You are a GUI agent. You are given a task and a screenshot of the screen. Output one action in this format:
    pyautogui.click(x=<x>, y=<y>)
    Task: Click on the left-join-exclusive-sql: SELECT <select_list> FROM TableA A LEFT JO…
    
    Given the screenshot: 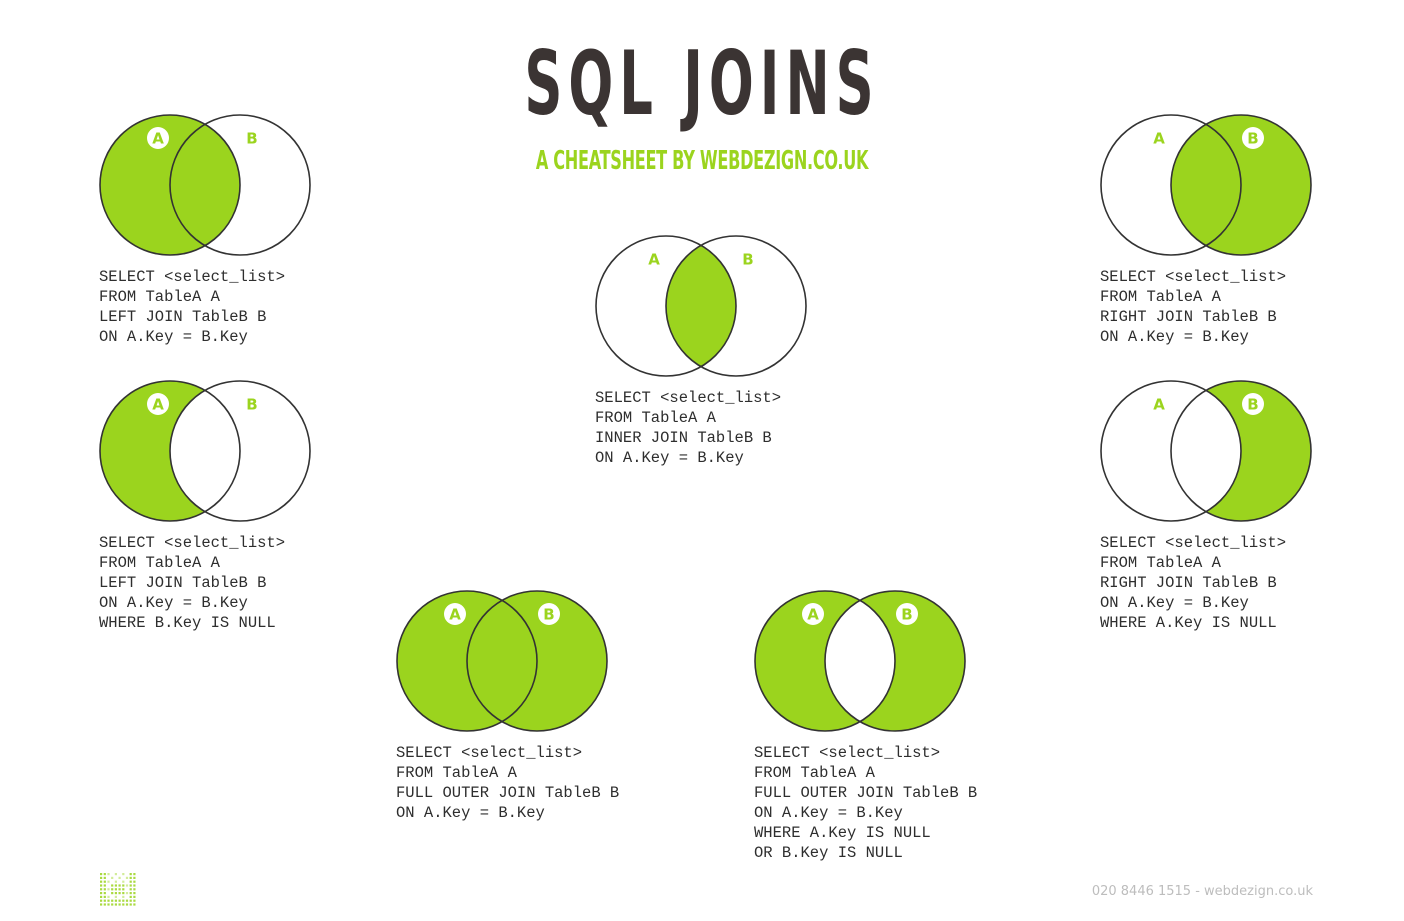 What is the action you would take?
    pyautogui.click(x=207, y=583)
    